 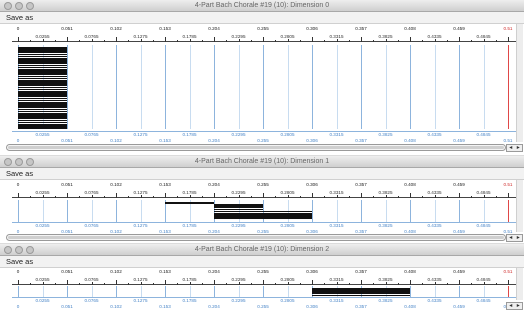 I want to click on major-tick-label: 0.408, so click(x=410, y=28).